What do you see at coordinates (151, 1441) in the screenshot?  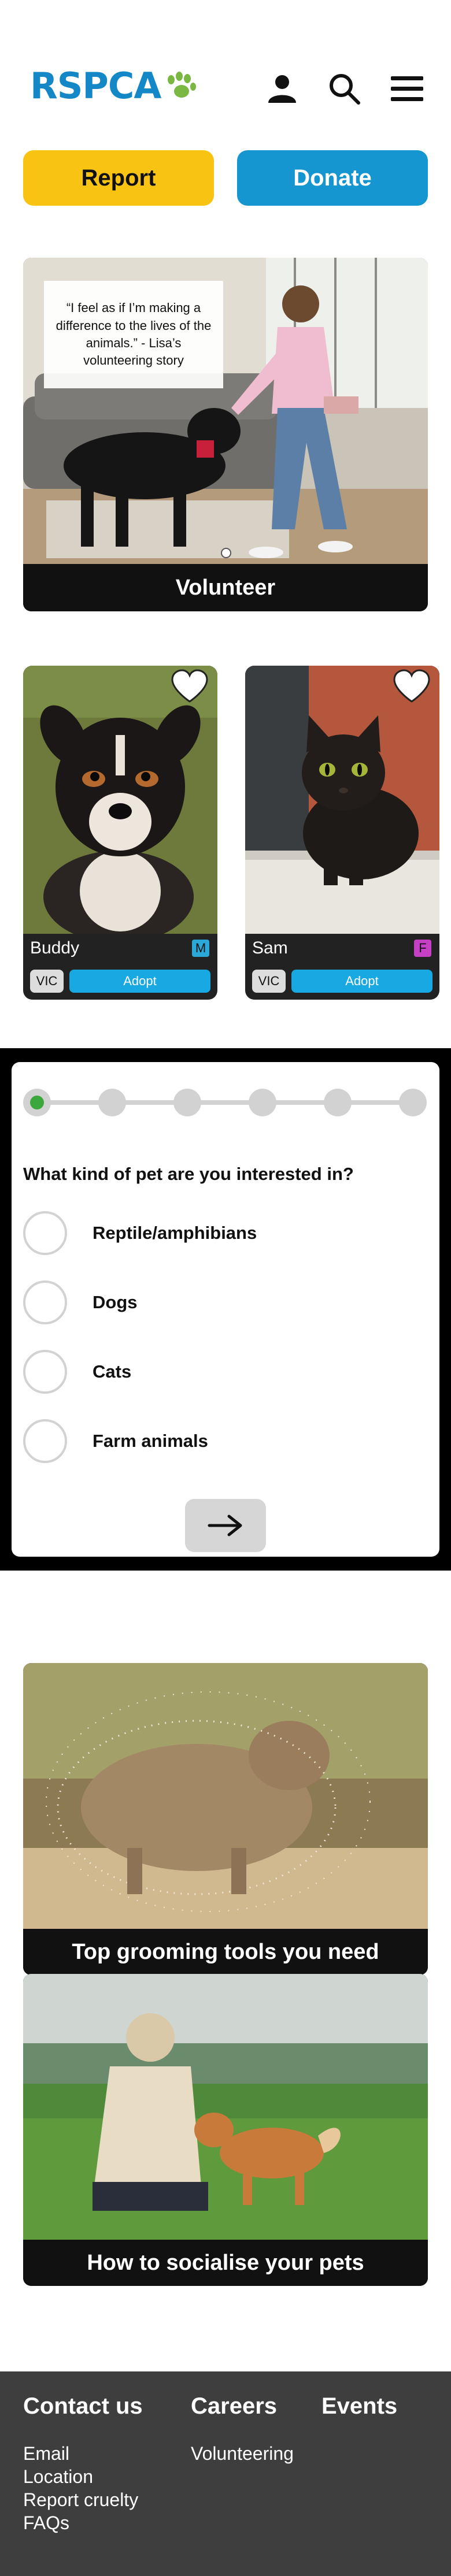 I see `quiz-option-label: Farm animals` at bounding box center [151, 1441].